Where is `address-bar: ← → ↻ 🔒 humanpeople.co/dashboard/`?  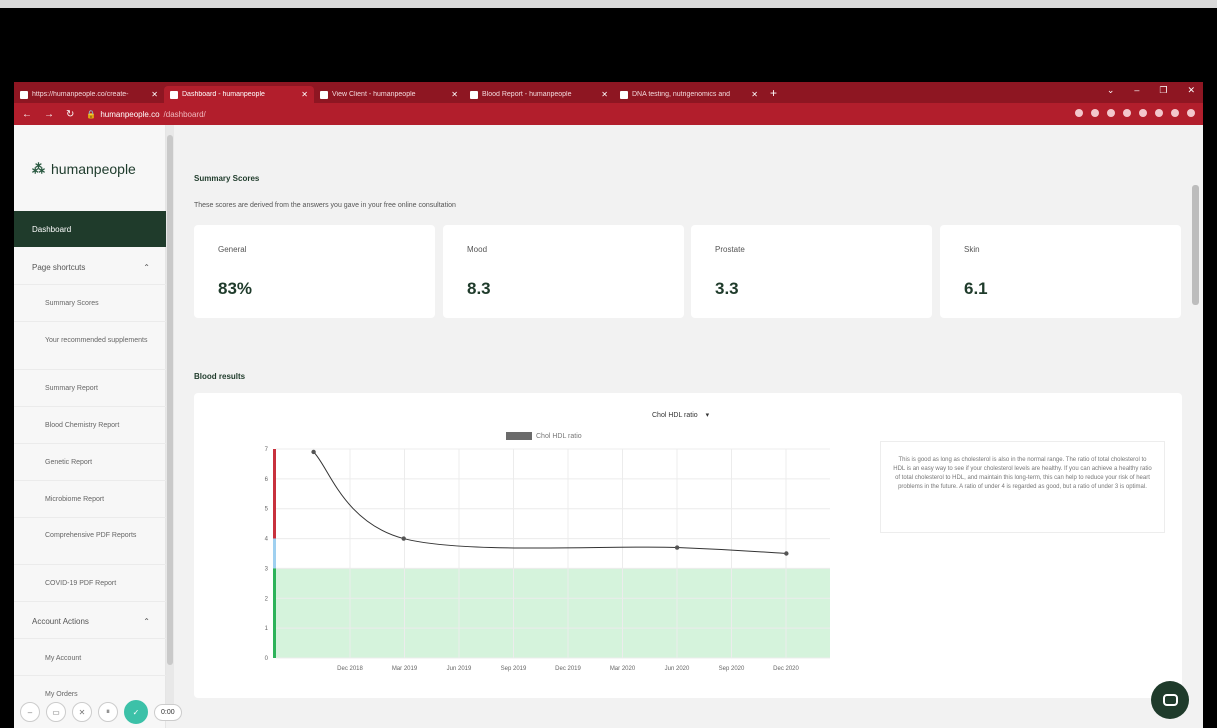 address-bar: ← → ↻ 🔒 humanpeople.co/dashboard/ is located at coordinates (608, 114).